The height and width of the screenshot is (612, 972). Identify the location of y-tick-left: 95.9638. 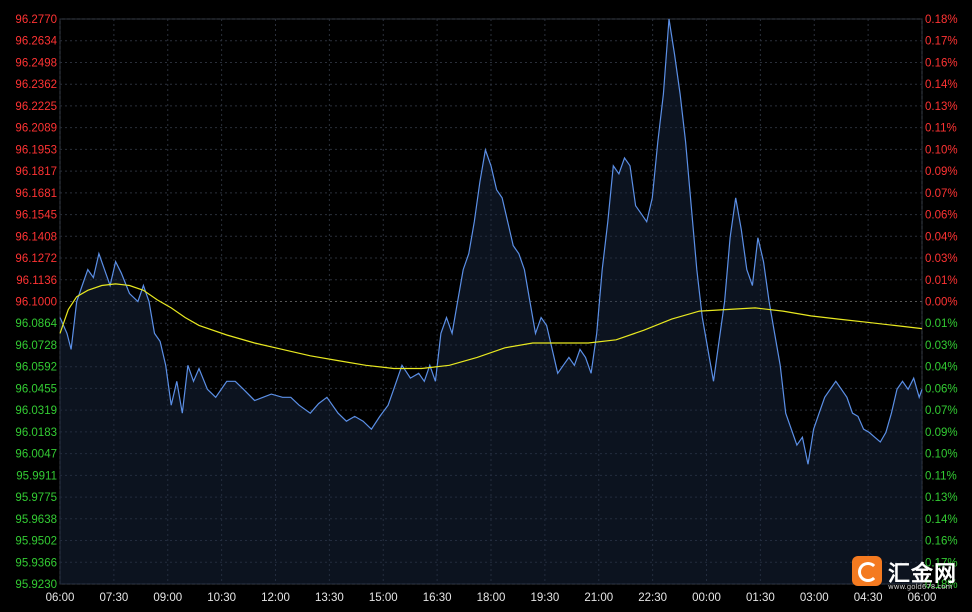
(36, 520).